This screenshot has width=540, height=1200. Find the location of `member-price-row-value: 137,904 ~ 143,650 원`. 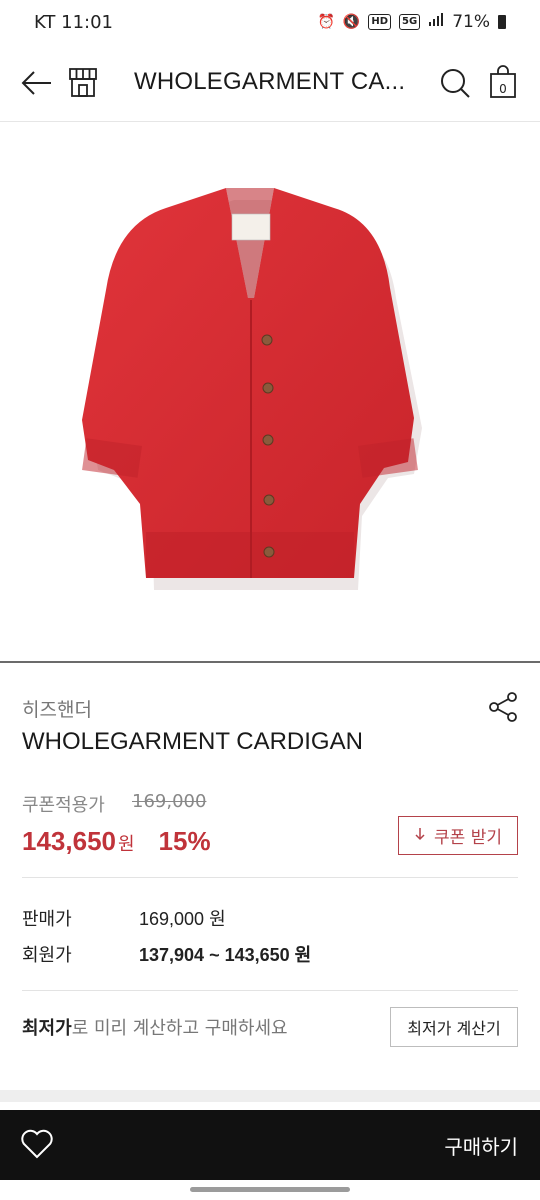

member-price-row-value: 137,904 ~ 143,650 원 is located at coordinates (225, 955).